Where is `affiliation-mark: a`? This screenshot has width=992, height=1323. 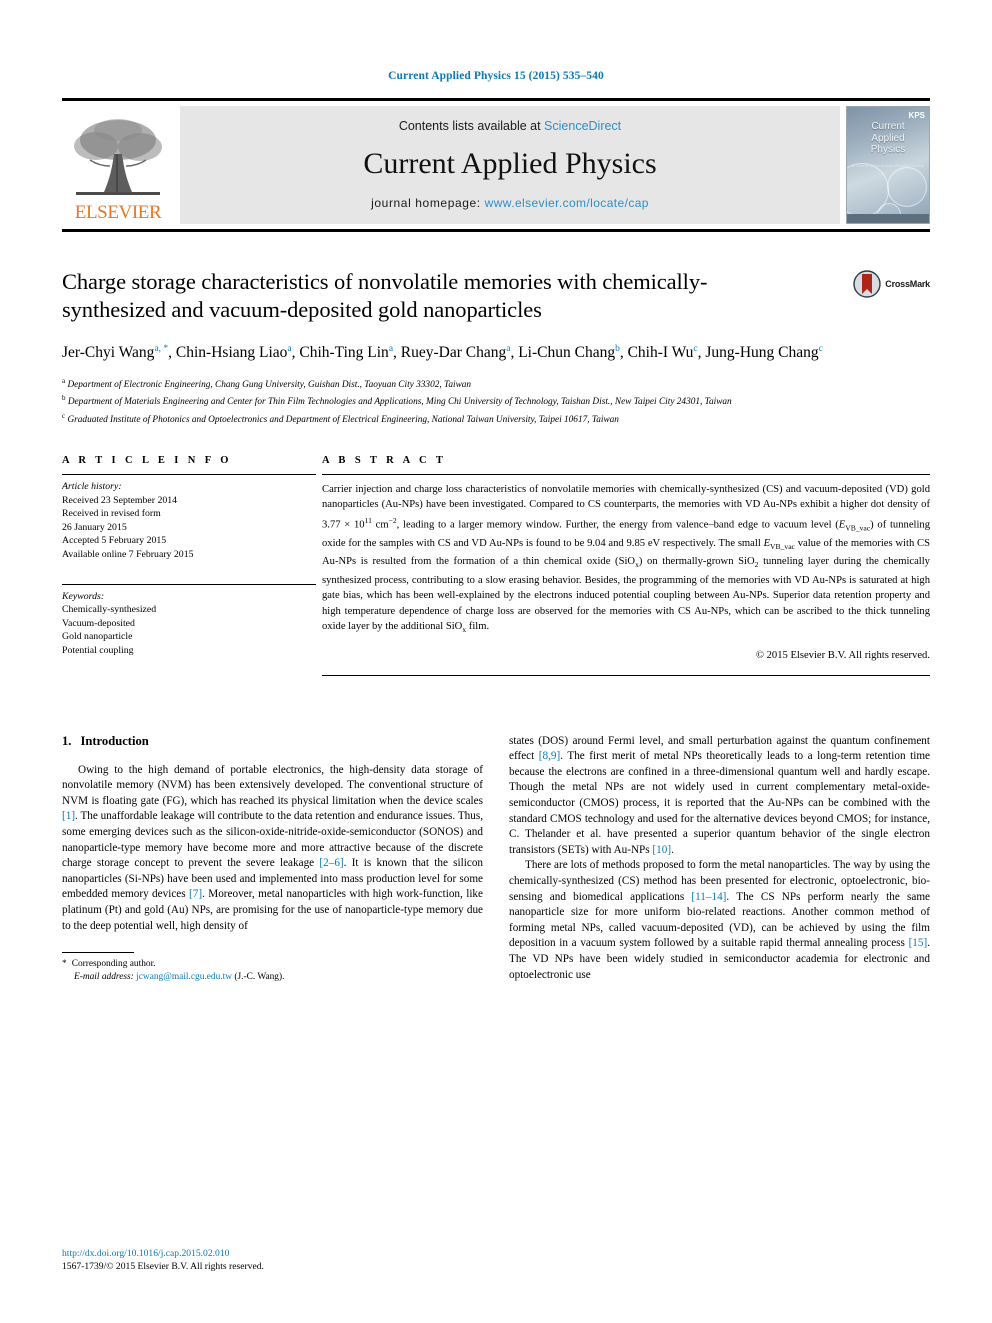
affiliation-mark: a is located at coordinates (64, 381).